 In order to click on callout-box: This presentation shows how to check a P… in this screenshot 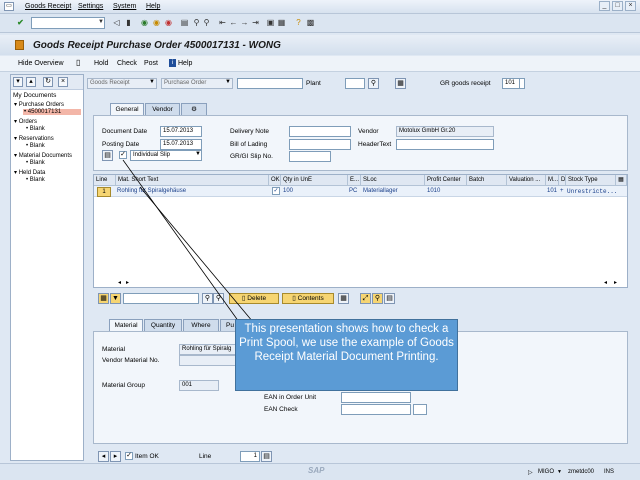, I will do `click(346, 355)`.